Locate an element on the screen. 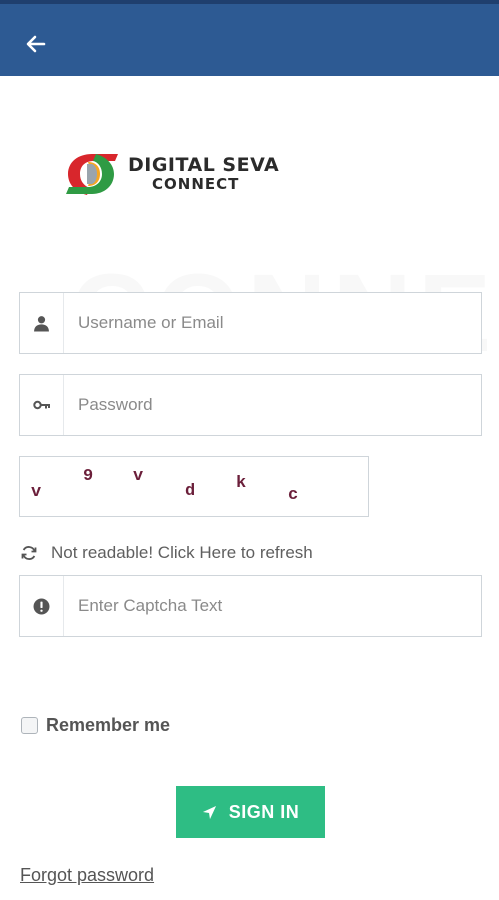 This screenshot has width=499, height=900. digital-seva-logo: DIGITAL SEVA CONNECT is located at coordinates (170, 174).